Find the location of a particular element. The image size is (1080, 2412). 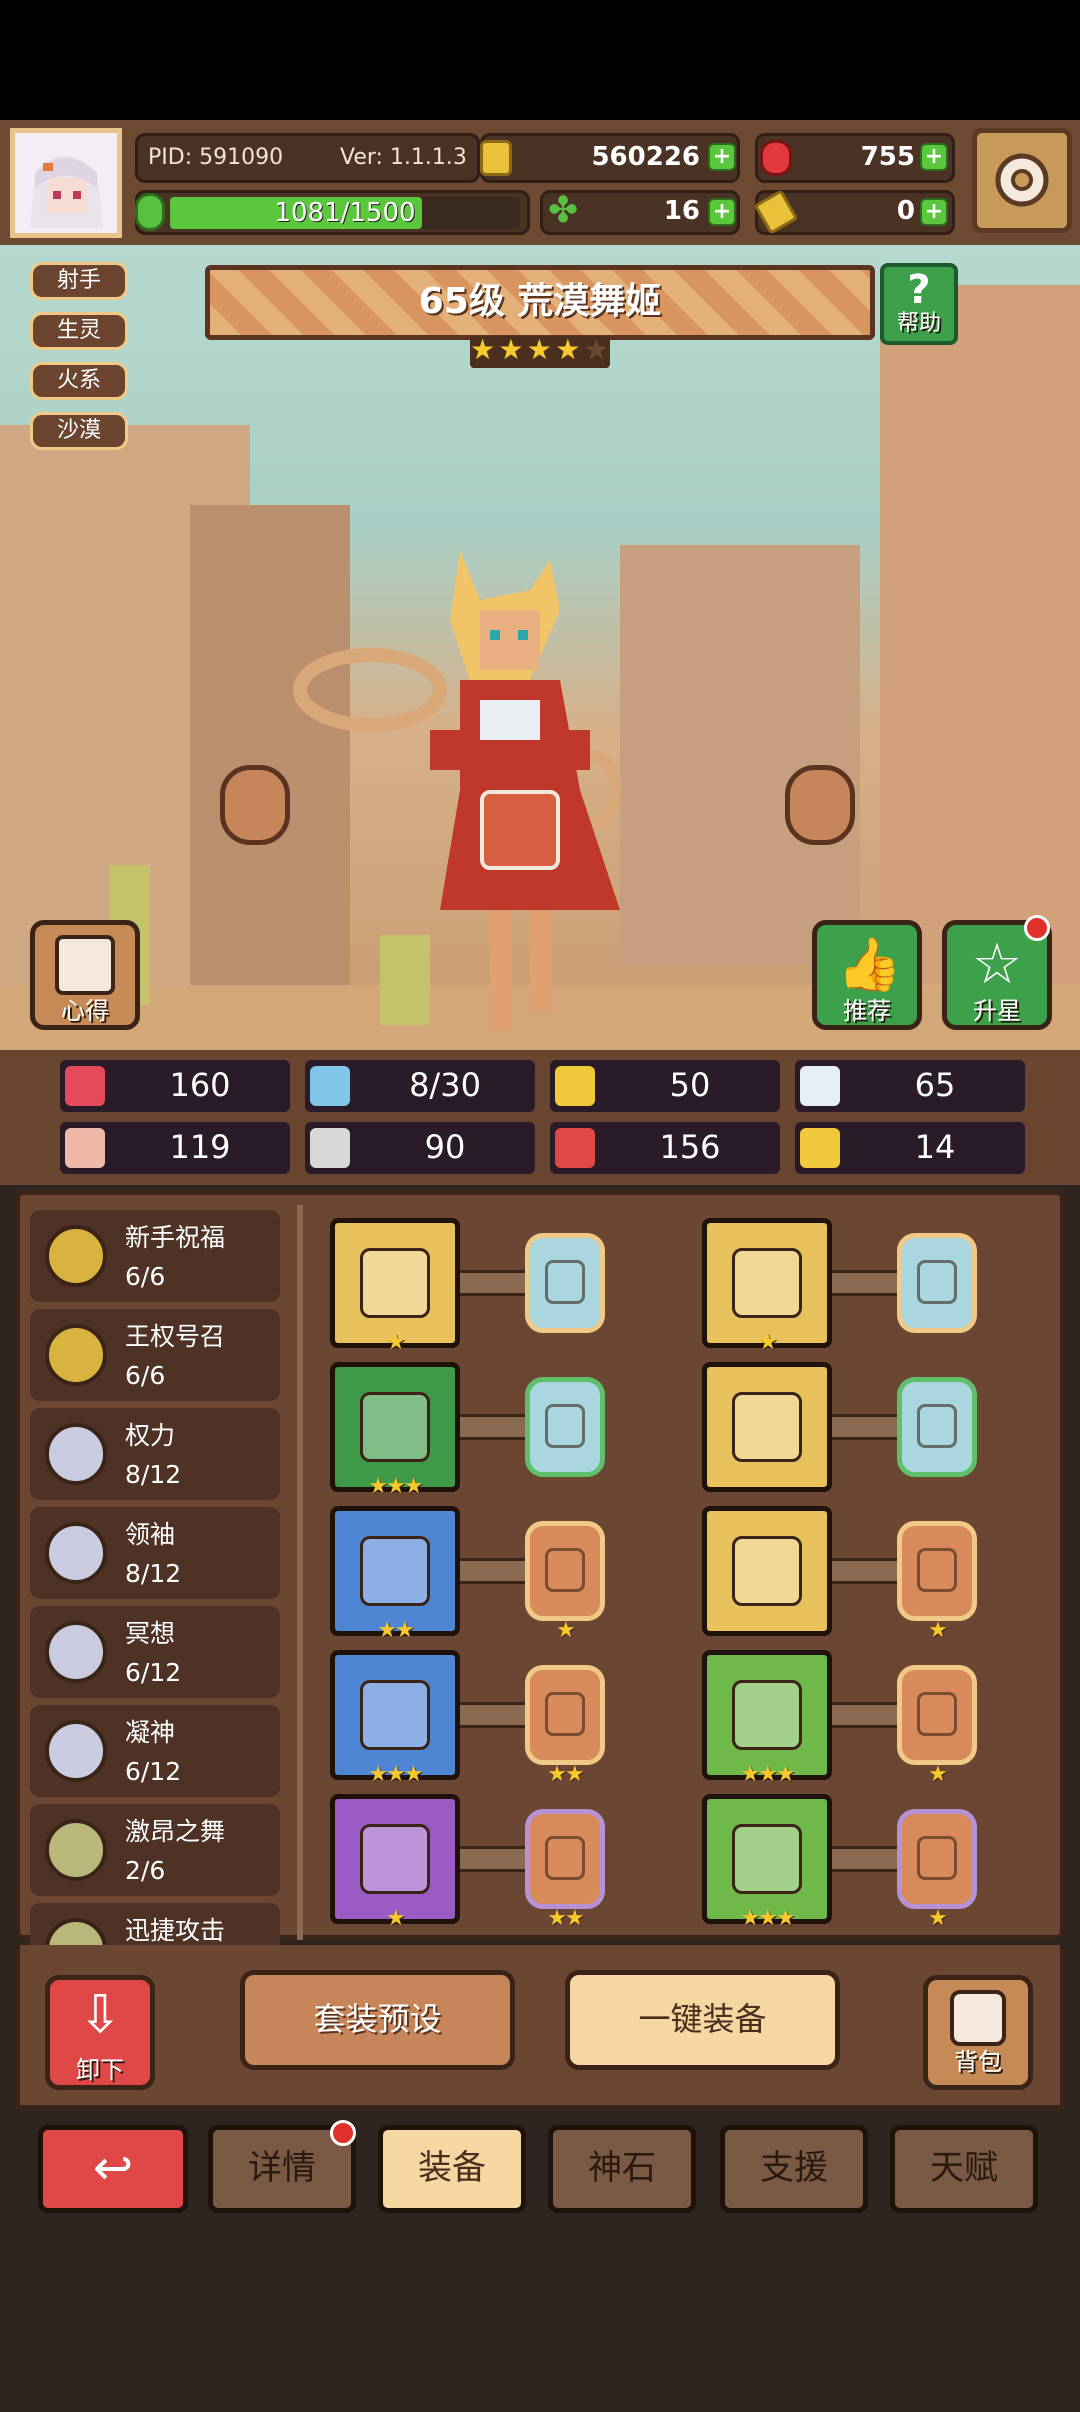

equip-all-button: 一键装备 is located at coordinates (702, 2020).